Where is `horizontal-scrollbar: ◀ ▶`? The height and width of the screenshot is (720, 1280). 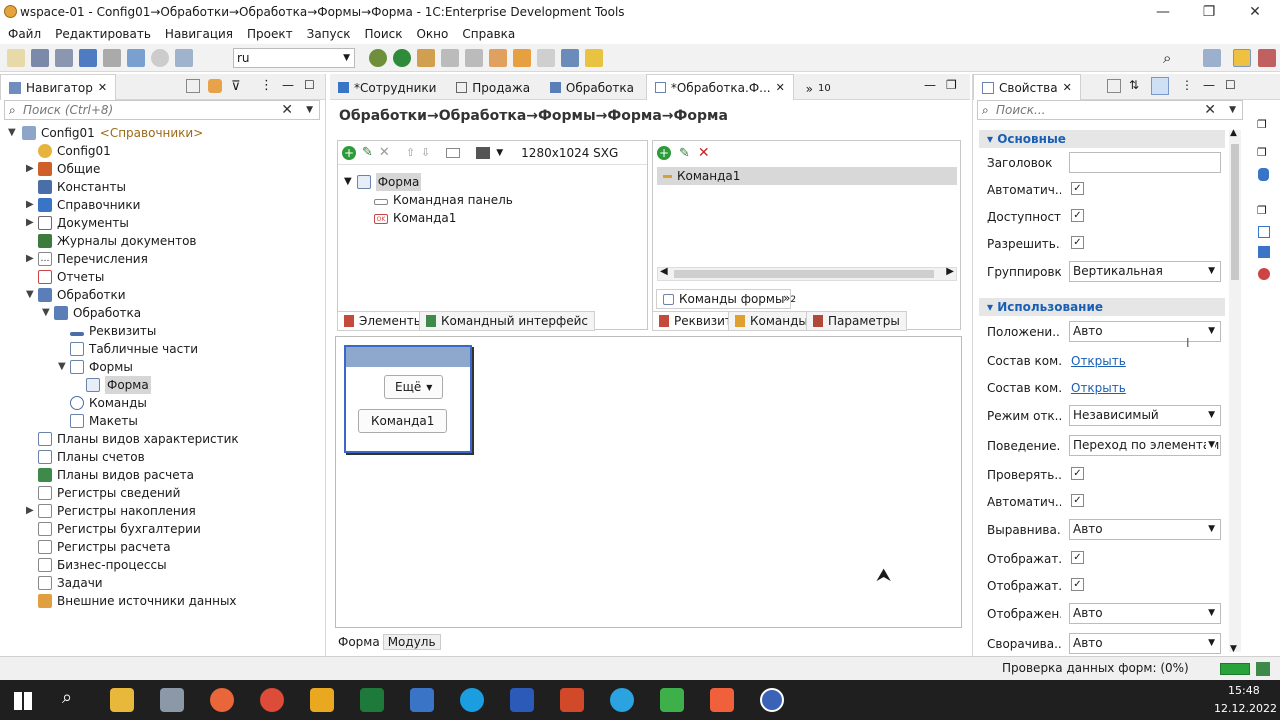 horizontal-scrollbar: ◀ ▶ is located at coordinates (807, 273).